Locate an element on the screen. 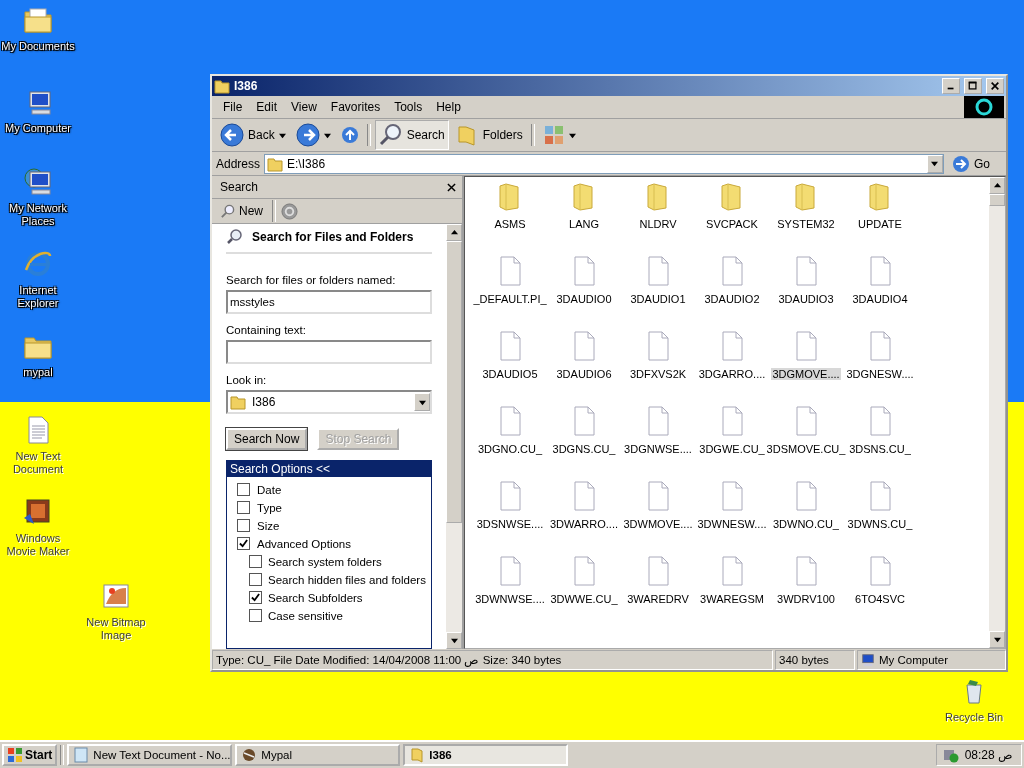  network-icon is located at coordinates (38, 182).